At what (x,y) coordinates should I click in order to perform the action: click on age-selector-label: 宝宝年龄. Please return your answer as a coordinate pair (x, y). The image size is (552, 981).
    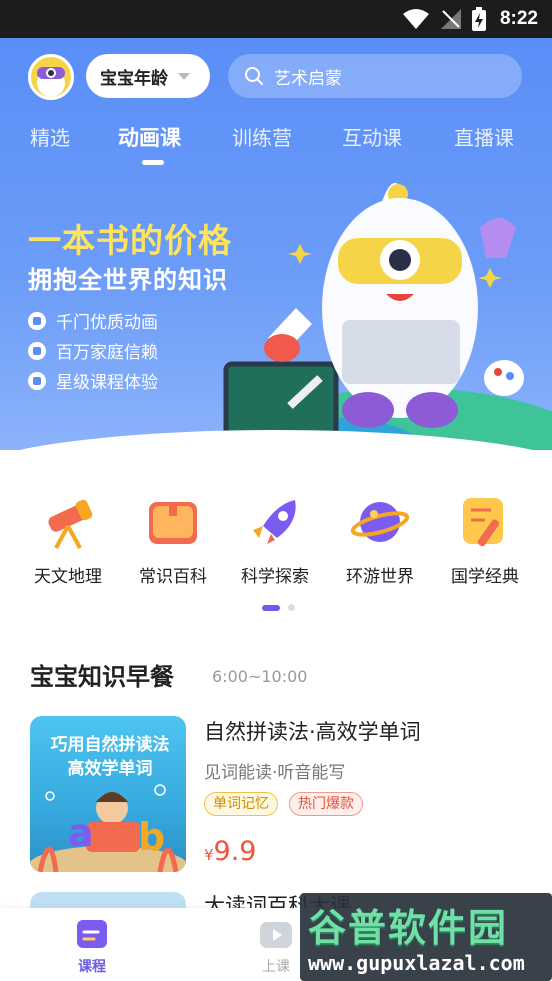
    Looking at the image, I should click on (134, 78).